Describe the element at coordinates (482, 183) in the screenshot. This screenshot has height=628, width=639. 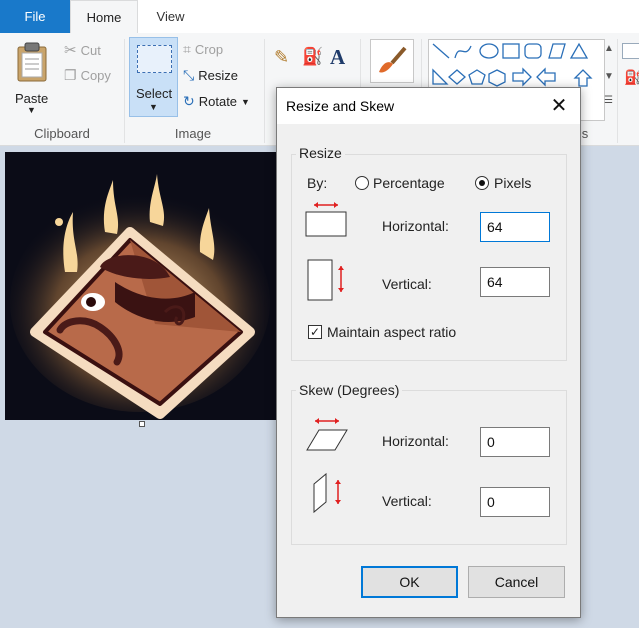
I see `pixels-radio` at that location.